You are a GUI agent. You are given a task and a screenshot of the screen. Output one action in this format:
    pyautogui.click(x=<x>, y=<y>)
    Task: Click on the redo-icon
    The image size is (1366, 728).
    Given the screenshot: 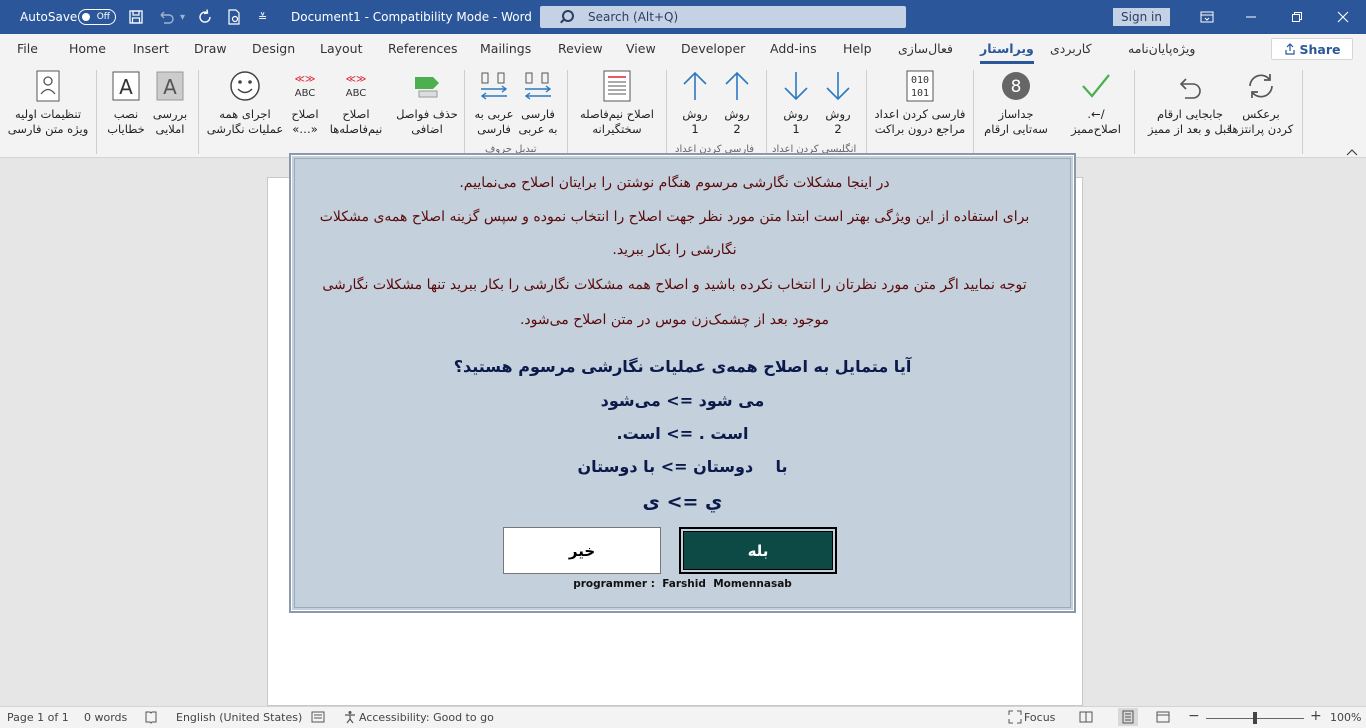 What is the action you would take?
    pyautogui.click(x=205, y=17)
    